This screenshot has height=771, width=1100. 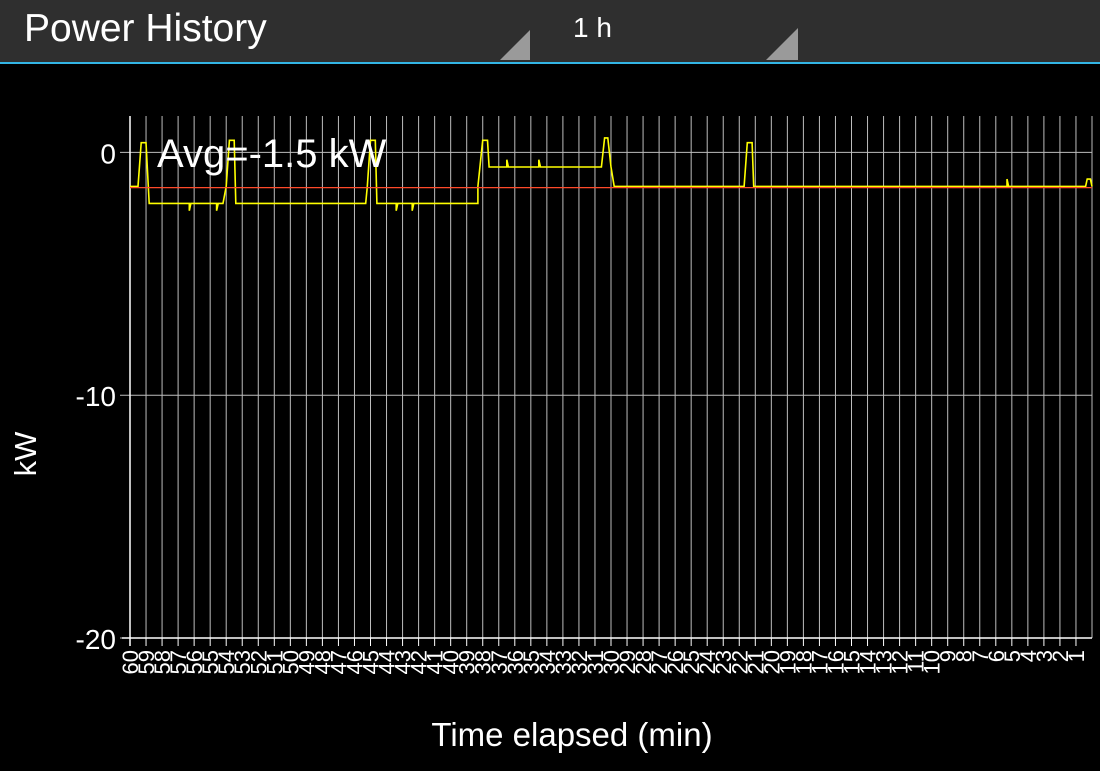 I want to click on y-tick-label: -20, so click(x=96, y=639).